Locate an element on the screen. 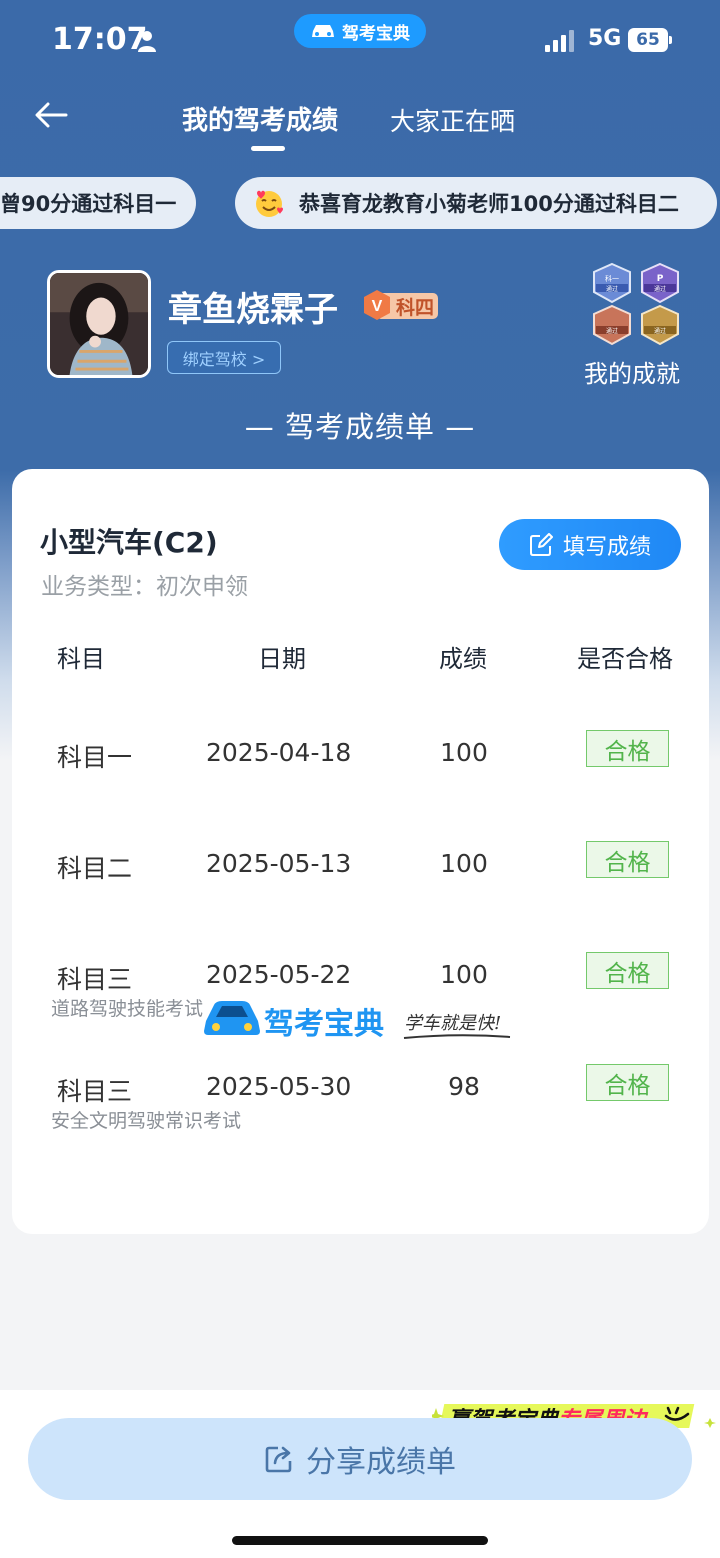 The width and height of the screenshot is (720, 1558). active-tab-indicator is located at coordinates (268, 148).